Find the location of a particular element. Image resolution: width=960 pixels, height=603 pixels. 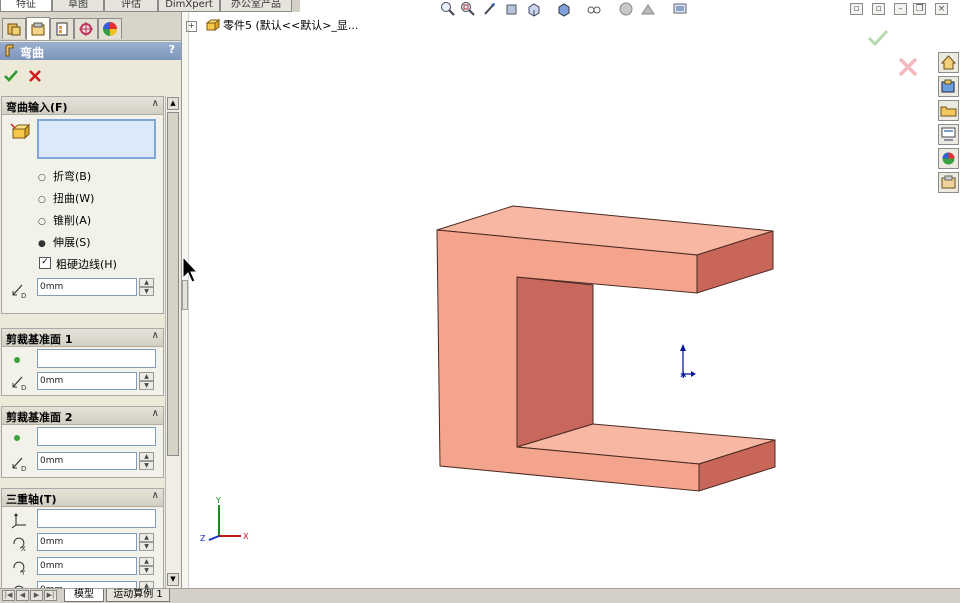

axis-label-z: Z is located at coordinates (203, 538).